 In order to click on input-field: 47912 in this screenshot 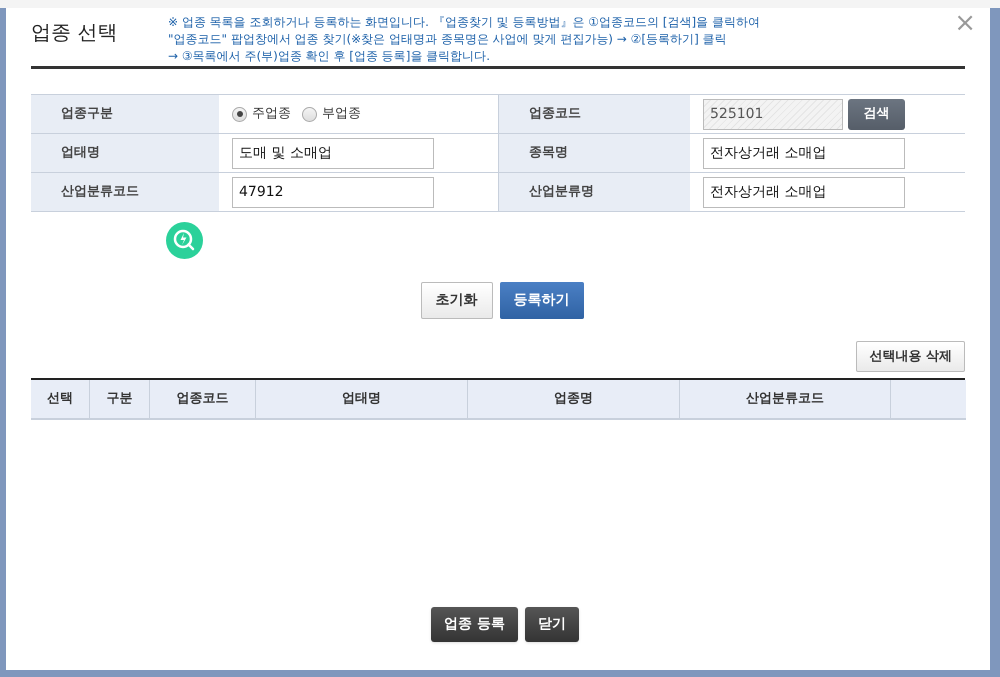, I will do `click(333, 192)`.